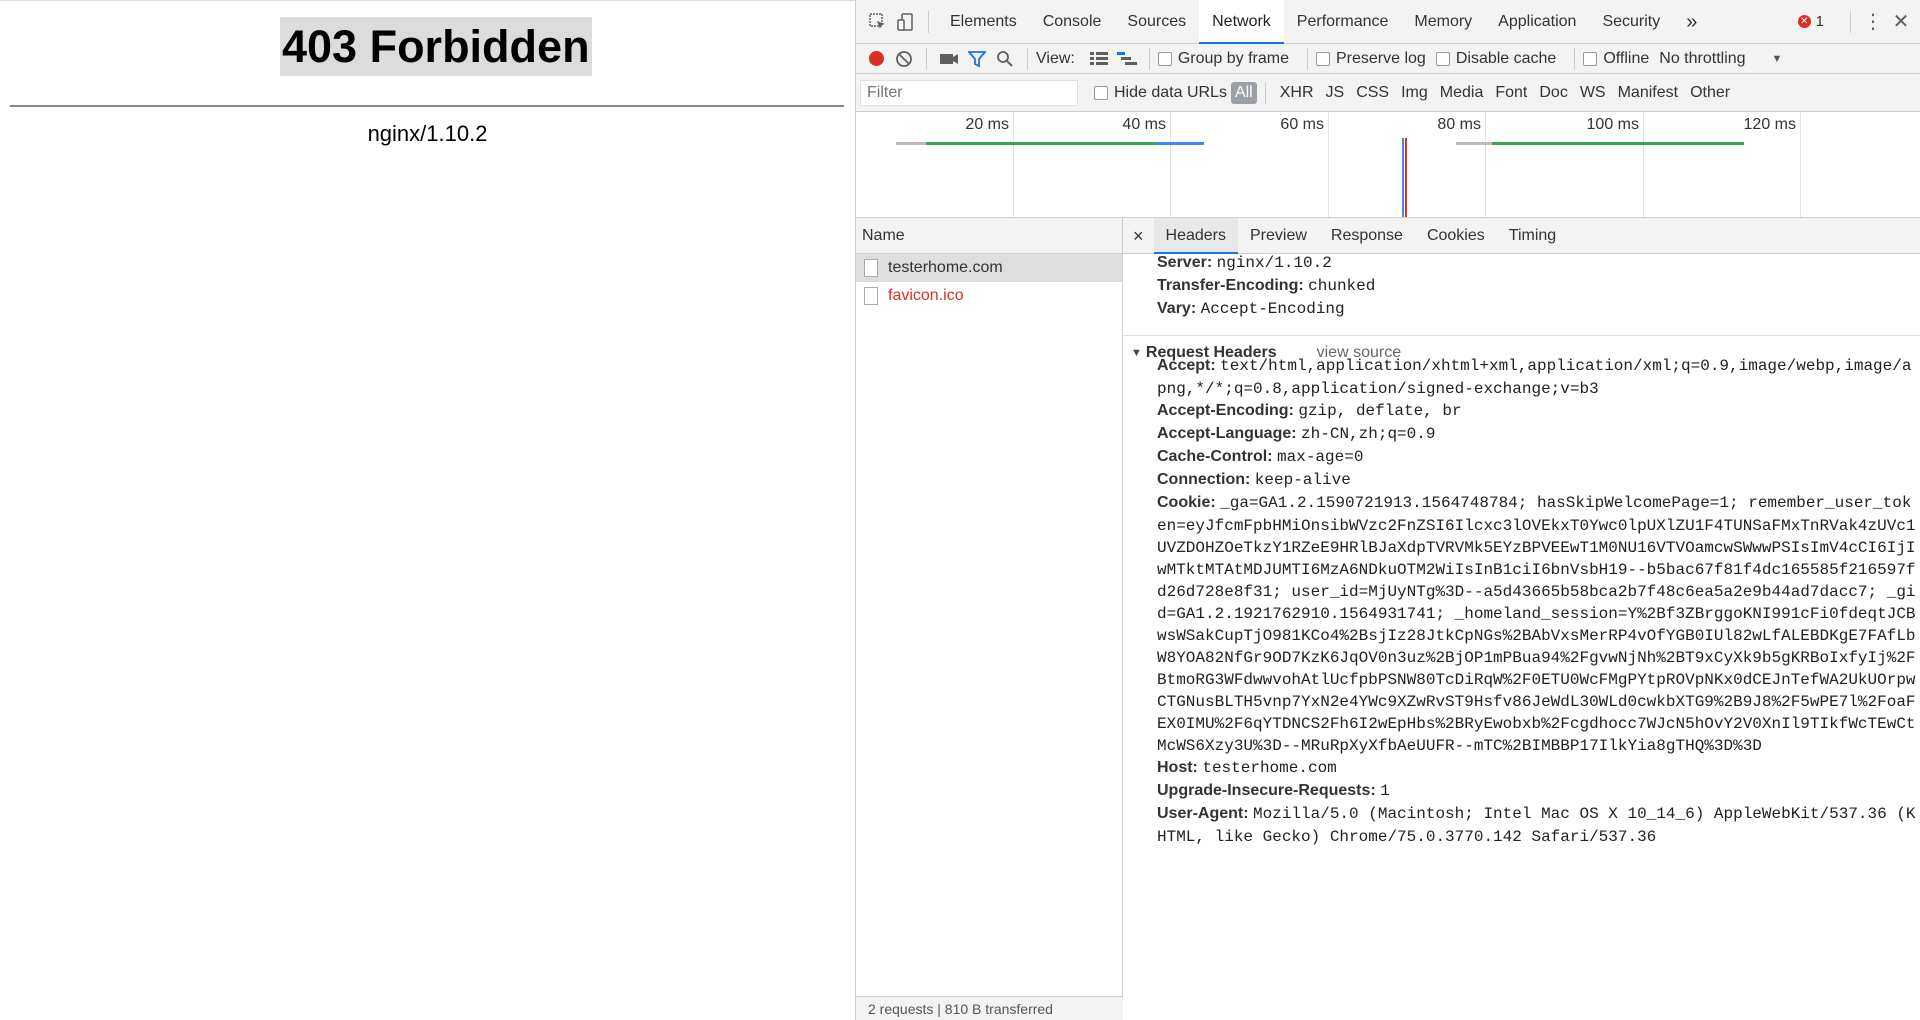  What do you see at coordinates (1136, 352) in the screenshot?
I see `triangle-down-icon: ▼` at bounding box center [1136, 352].